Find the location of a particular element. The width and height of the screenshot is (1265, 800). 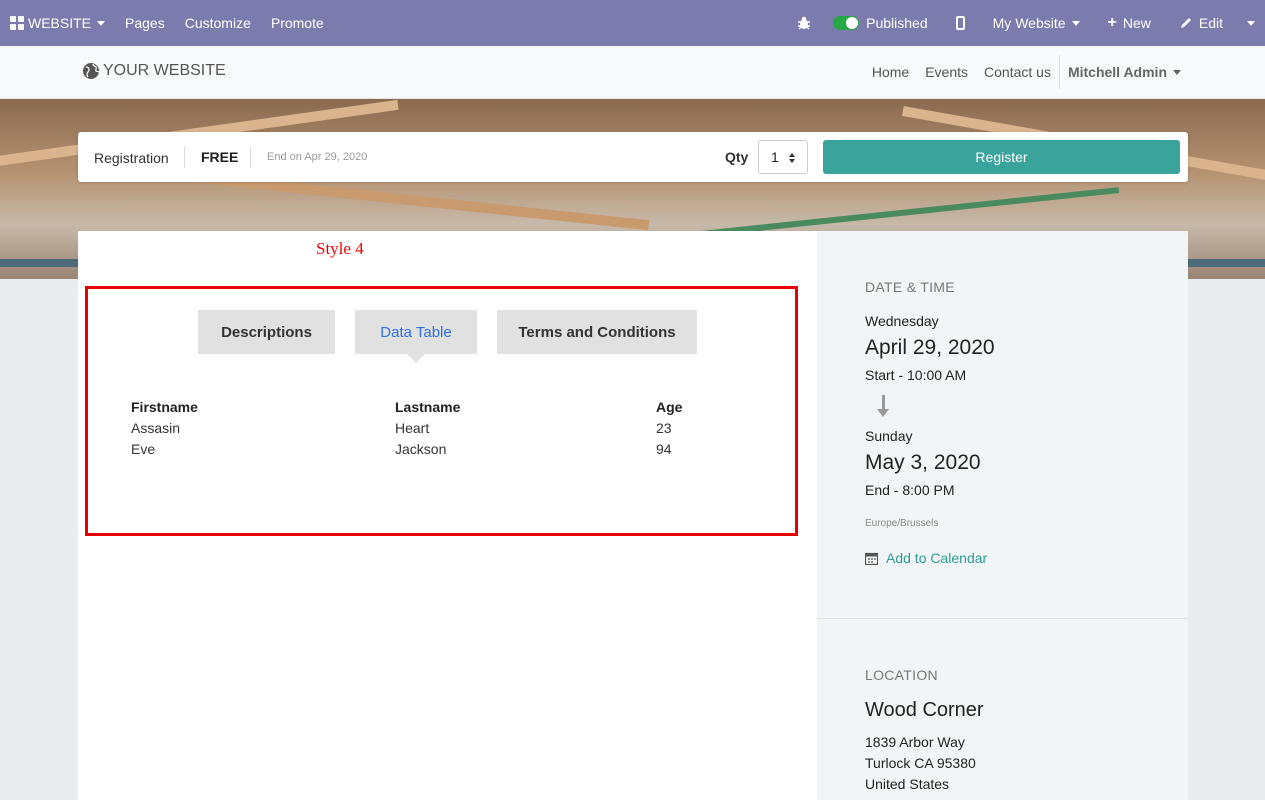

end-day: Sunday is located at coordinates (889, 436).